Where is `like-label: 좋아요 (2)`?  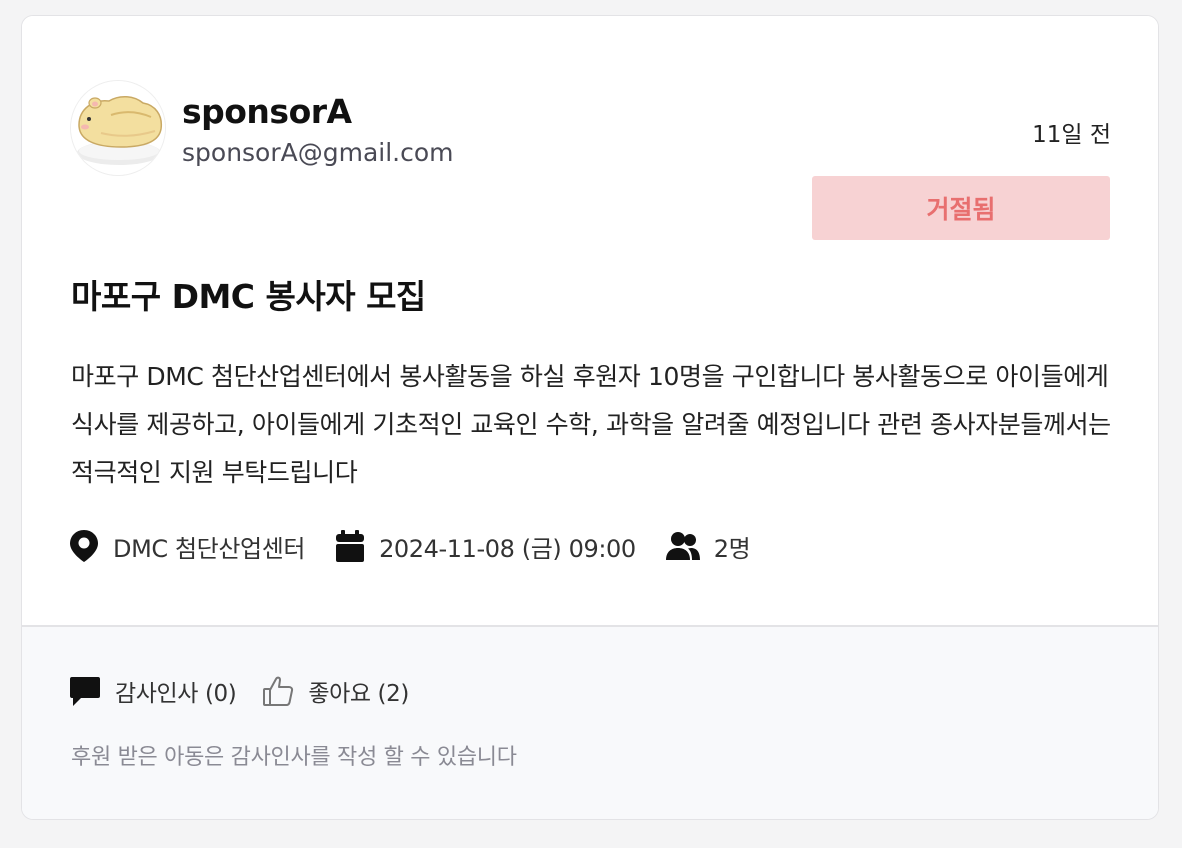
like-label: 좋아요 (2) is located at coordinates (358, 694).